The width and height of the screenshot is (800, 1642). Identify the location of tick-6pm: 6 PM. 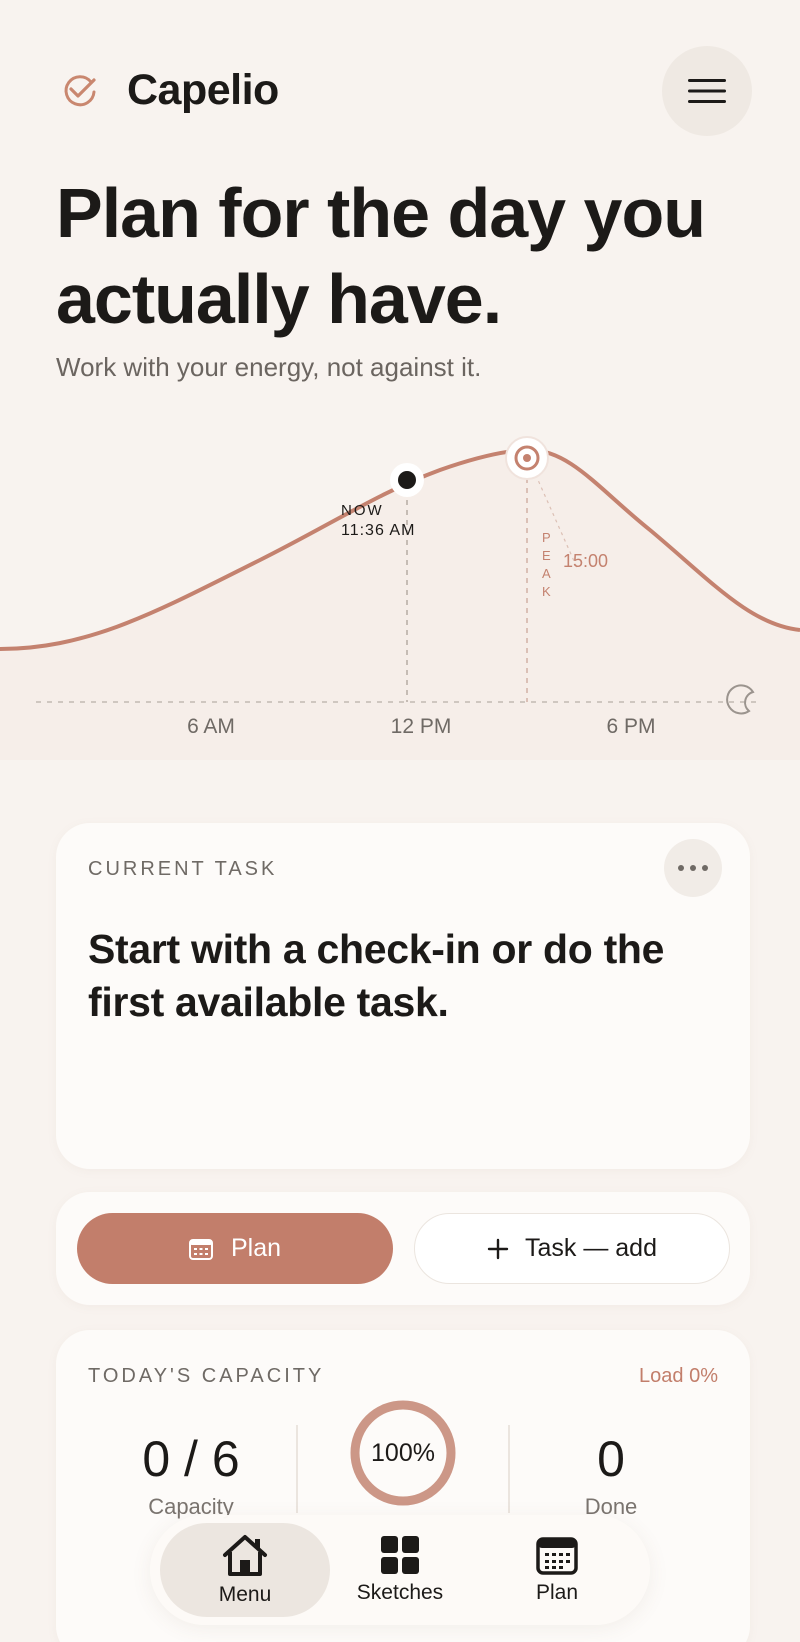
(630, 726).